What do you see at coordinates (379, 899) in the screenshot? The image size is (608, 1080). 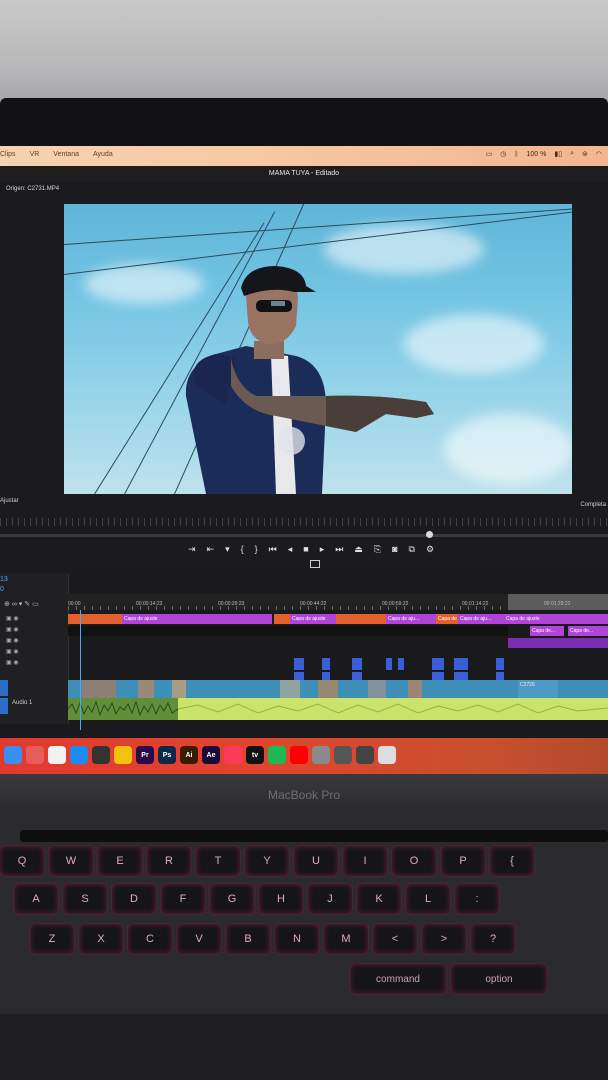 I see `key: K` at bounding box center [379, 899].